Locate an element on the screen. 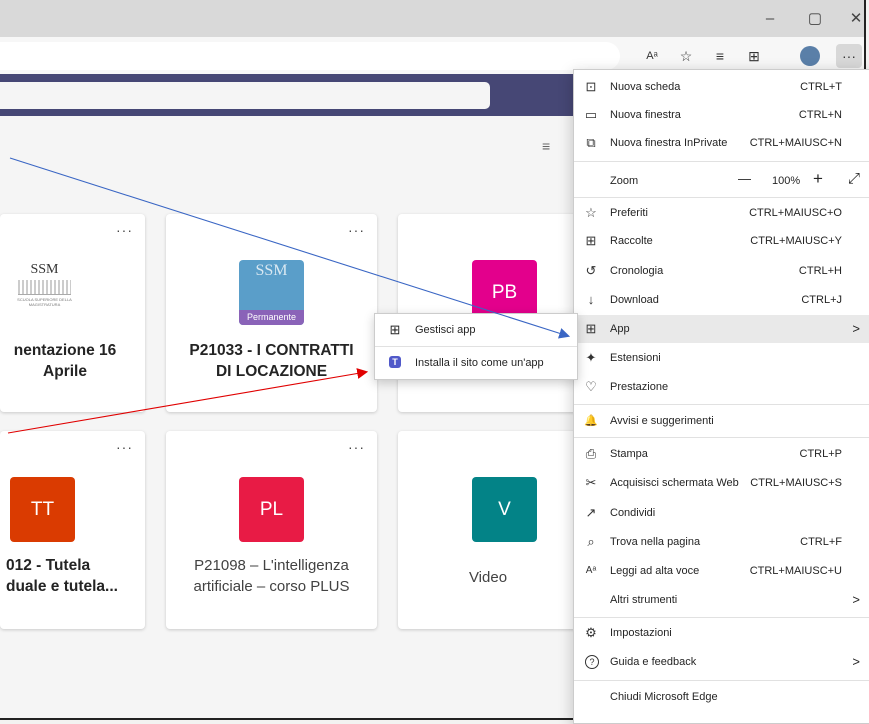  card-title: P21033 - I CONTRATTI DI LOCAZIONE is located at coordinates (271, 361).